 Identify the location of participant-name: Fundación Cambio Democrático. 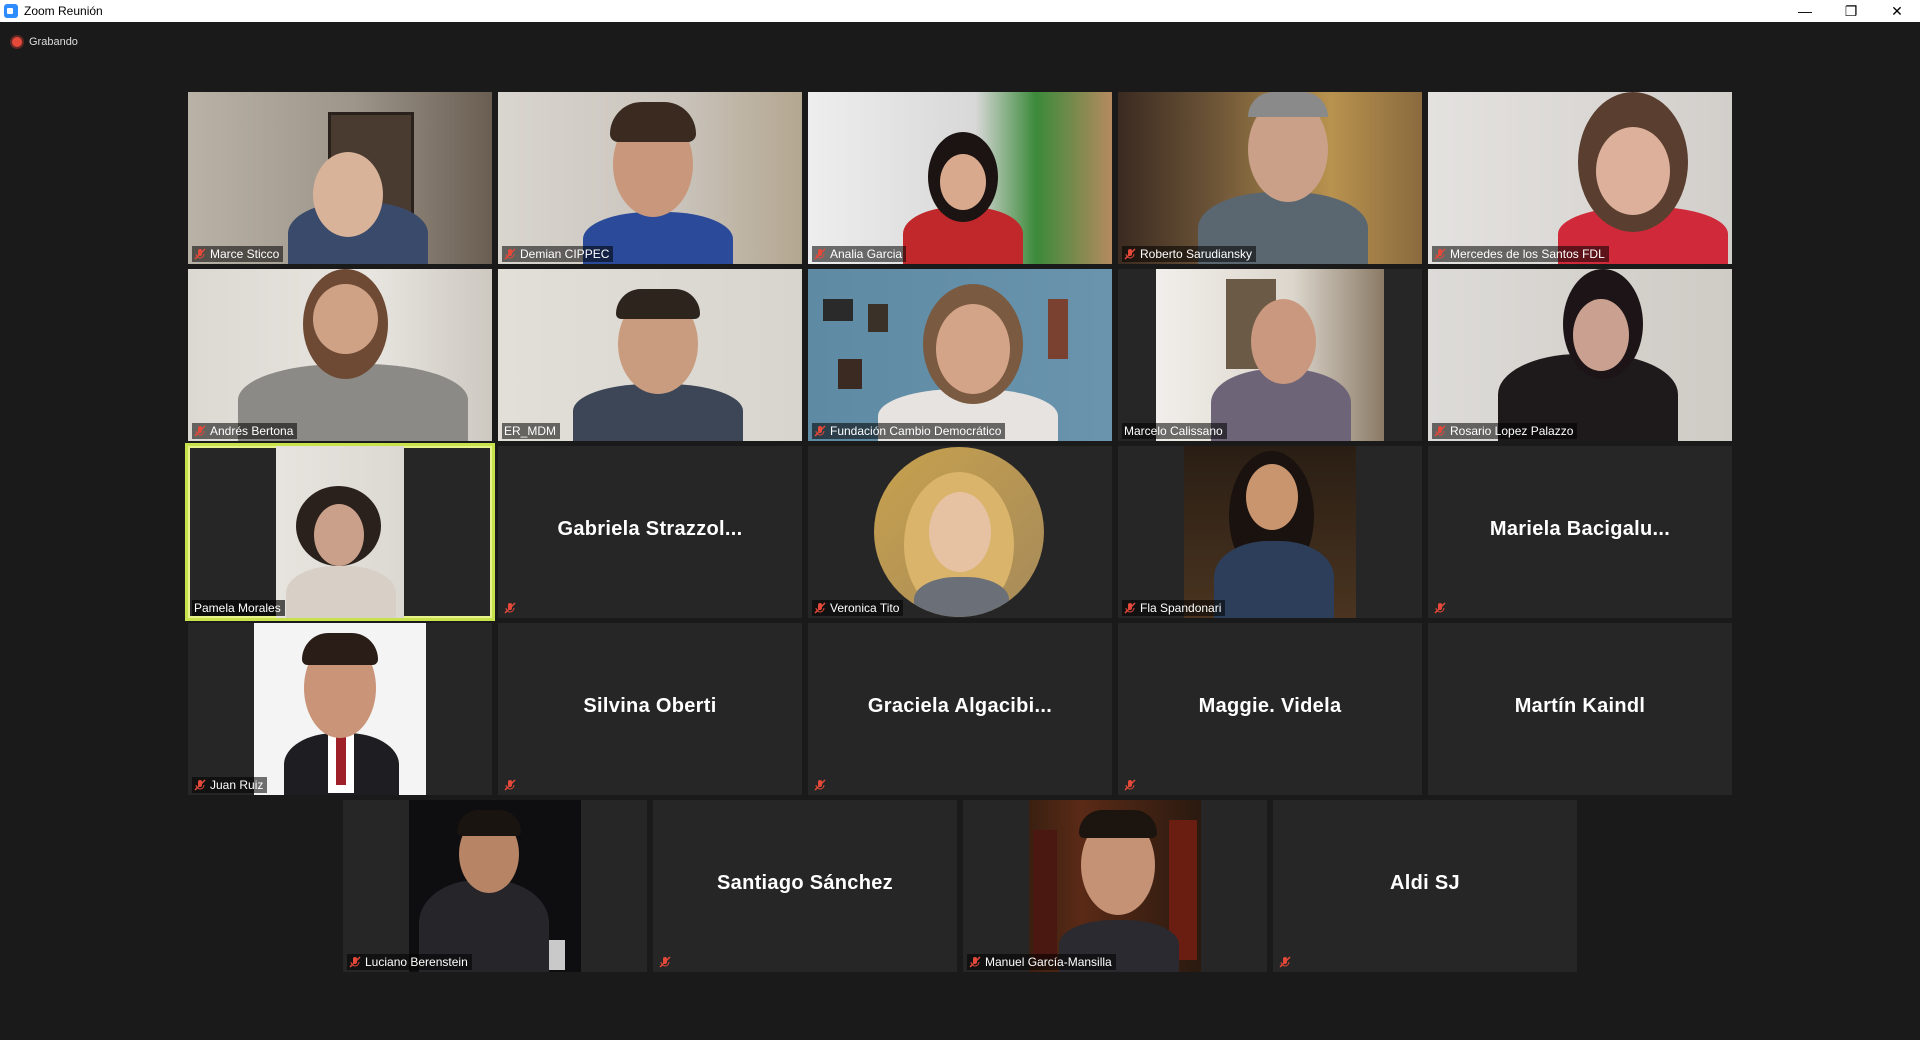
(916, 431).